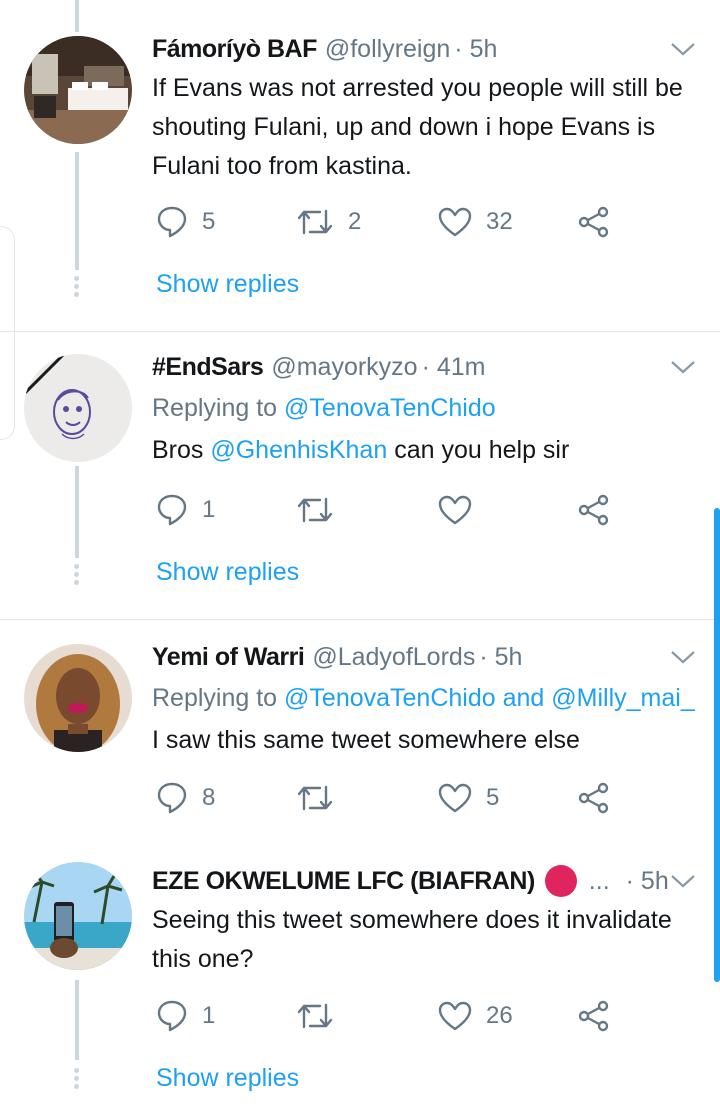 The width and height of the screenshot is (720, 1107). I want to click on tweet-header: #EndSars @mayorkyzo · 41m, so click(424, 367).